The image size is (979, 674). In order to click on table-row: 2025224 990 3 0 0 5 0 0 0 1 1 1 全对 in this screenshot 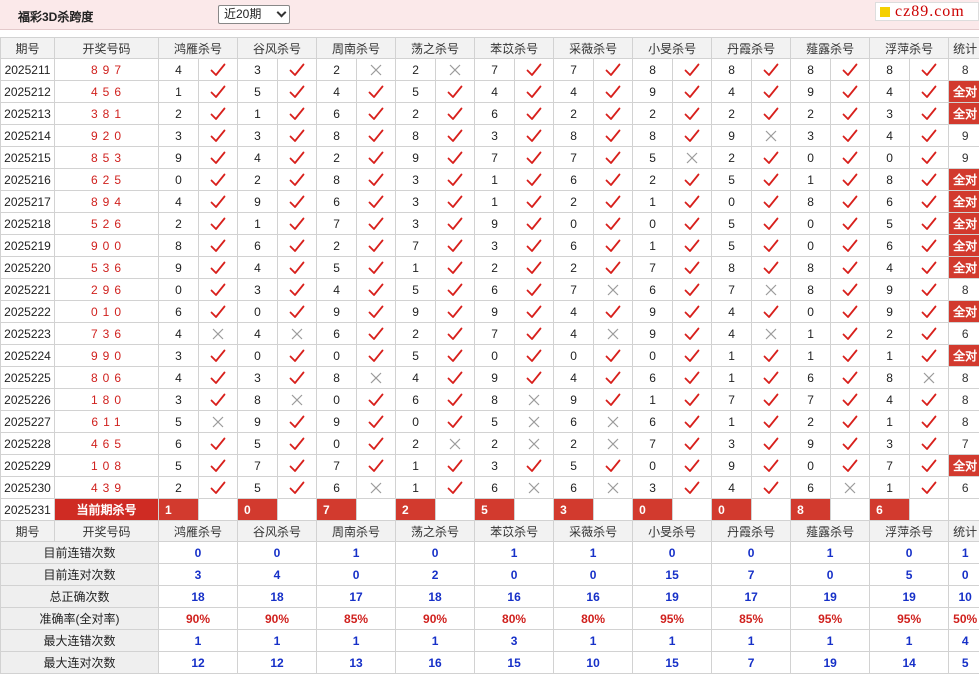, I will do `click(489, 355)`.